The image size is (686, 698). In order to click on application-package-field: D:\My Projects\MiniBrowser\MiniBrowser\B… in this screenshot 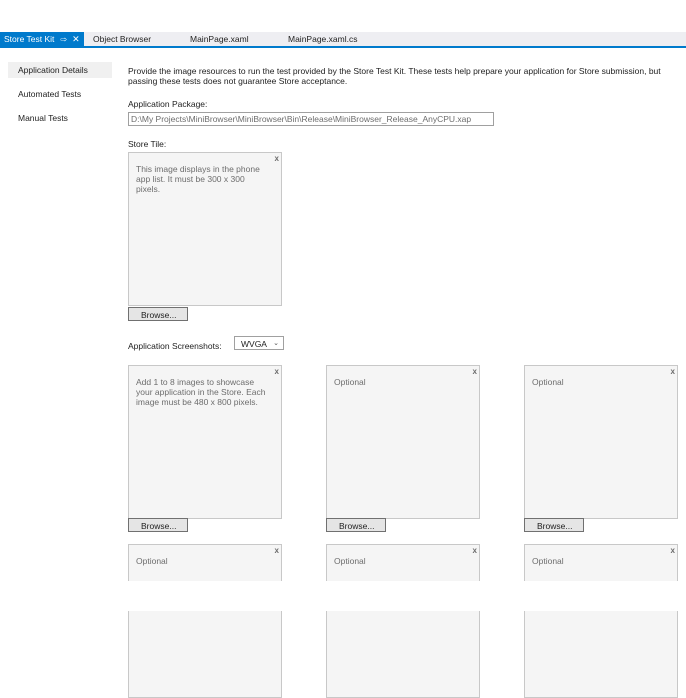, I will do `click(311, 119)`.